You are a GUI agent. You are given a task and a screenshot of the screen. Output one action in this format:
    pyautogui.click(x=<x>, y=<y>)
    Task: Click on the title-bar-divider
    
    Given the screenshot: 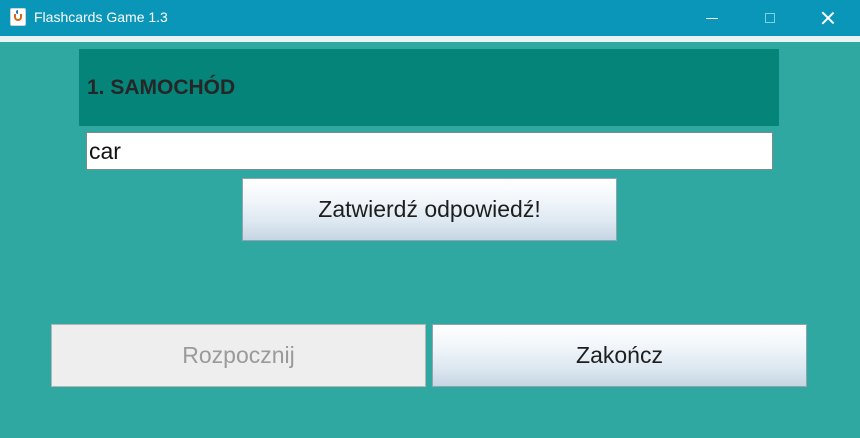 What is the action you would take?
    pyautogui.click(x=430, y=39)
    